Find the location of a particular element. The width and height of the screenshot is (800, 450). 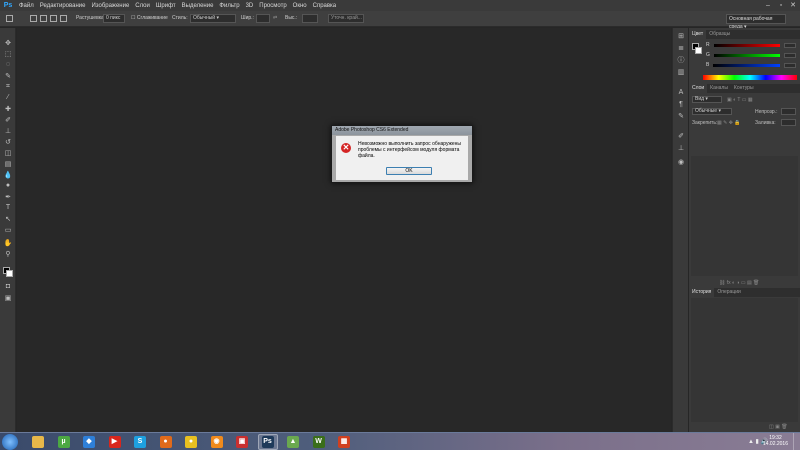

taskbar-chrome-icon: ● is located at coordinates (191, 442).